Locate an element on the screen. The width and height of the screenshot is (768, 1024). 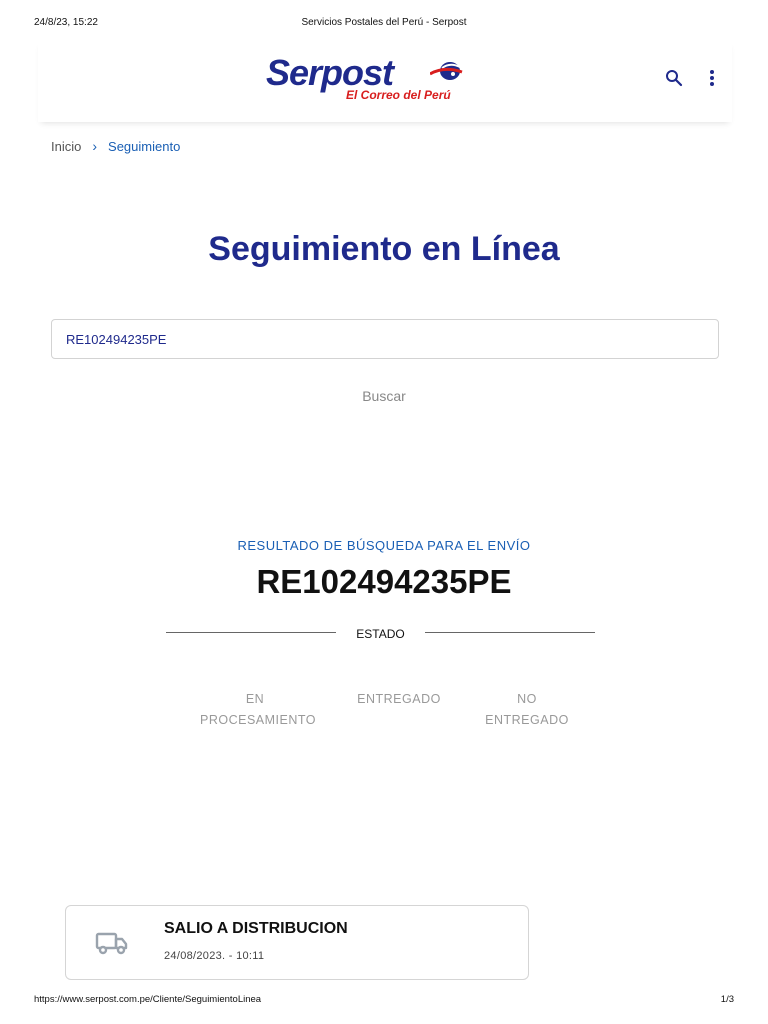
divider-line-right is located at coordinates (510, 632).